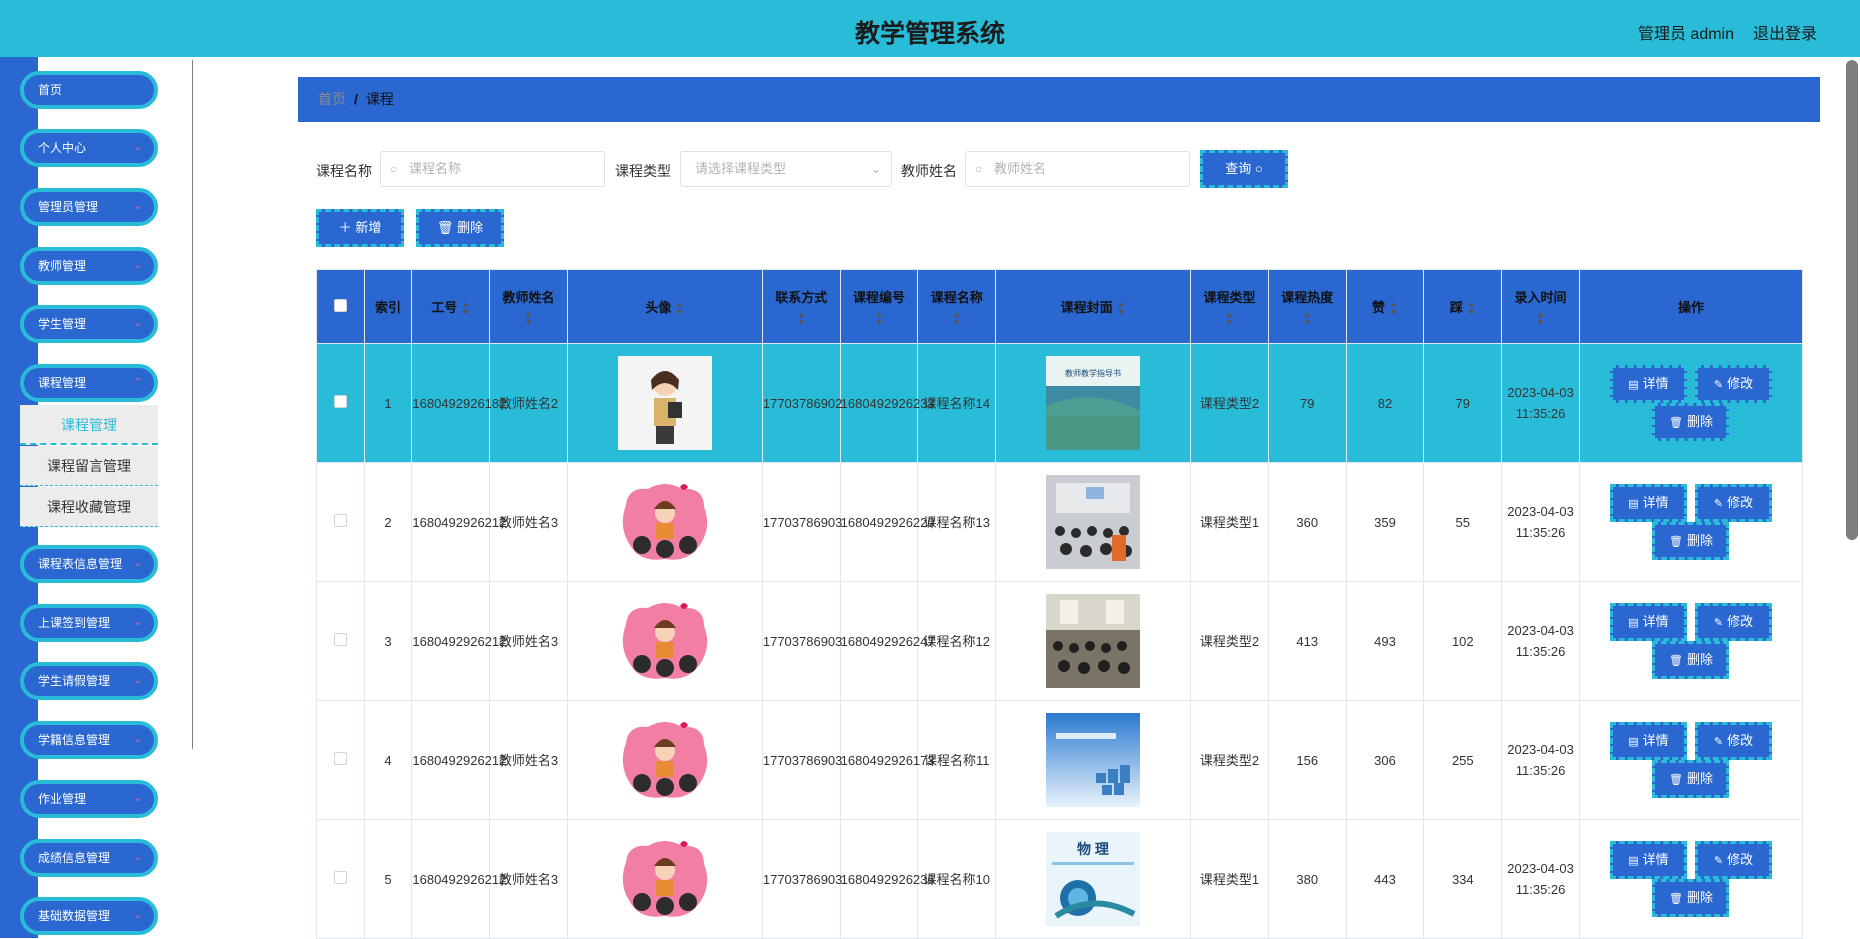 The height and width of the screenshot is (939, 1860). I want to click on sidebar-item-course: 课程管理 ⌃, so click(89, 383).